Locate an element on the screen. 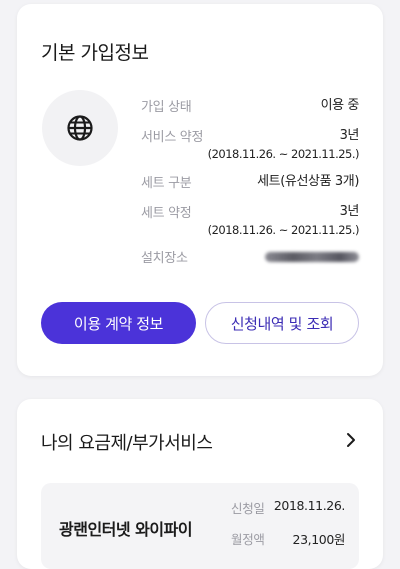 Image resolution: width=400 pixels, height=569 pixels. info-label: 가입 상태 is located at coordinates (166, 107).